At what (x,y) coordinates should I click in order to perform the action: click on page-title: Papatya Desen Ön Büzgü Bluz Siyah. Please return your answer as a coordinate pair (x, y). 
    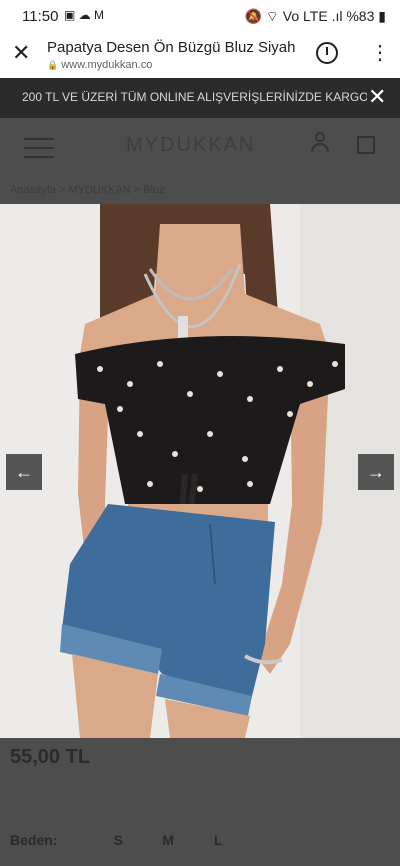
    Looking at the image, I should click on (171, 47).